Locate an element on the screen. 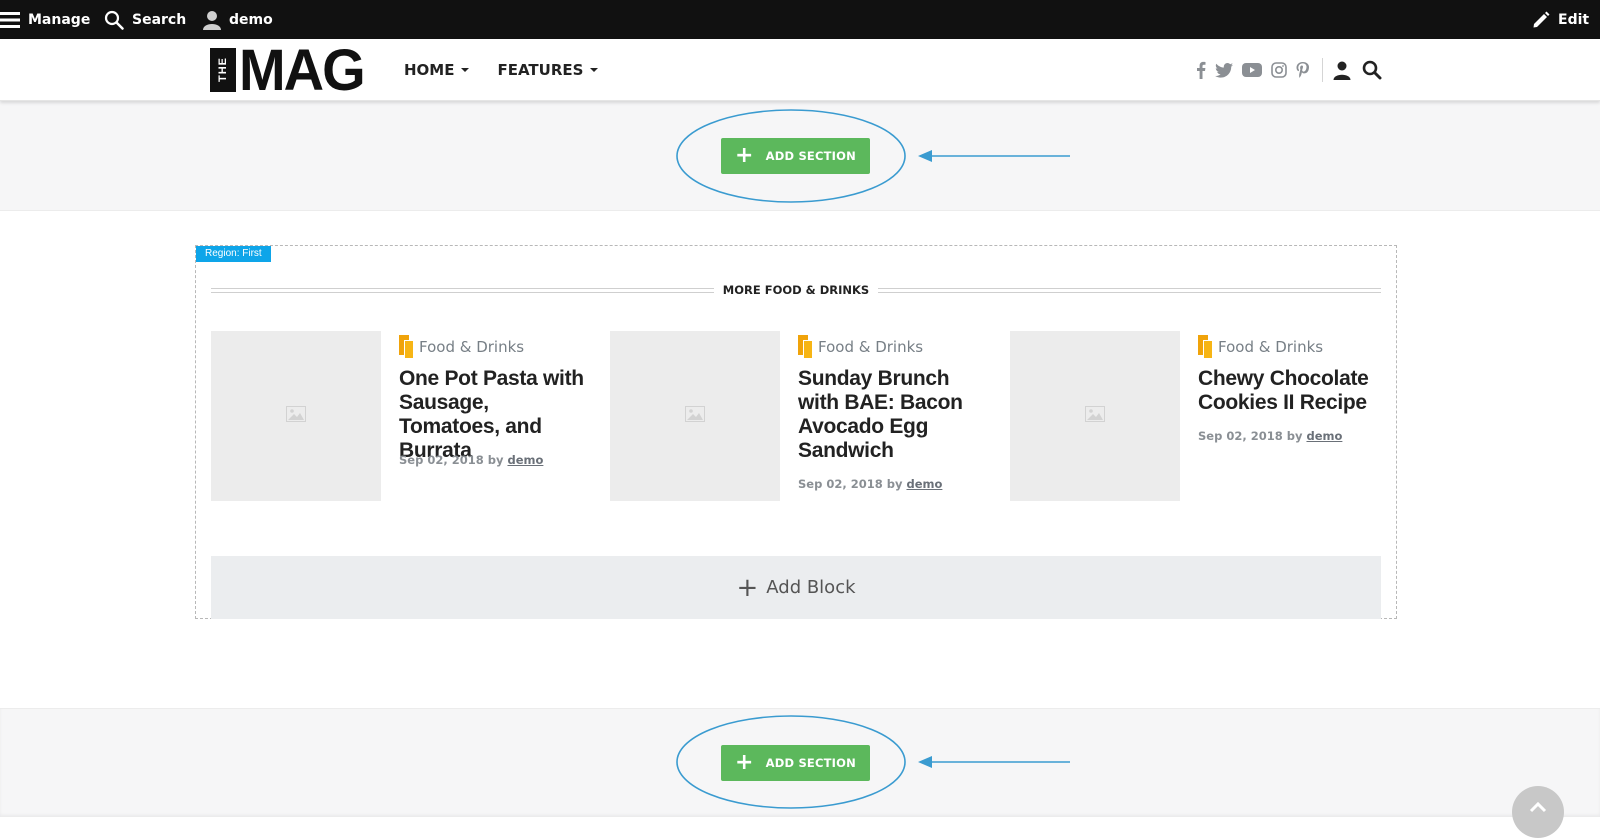  site-header: THE MAG HOME FEATURES is located at coordinates (800, 70).